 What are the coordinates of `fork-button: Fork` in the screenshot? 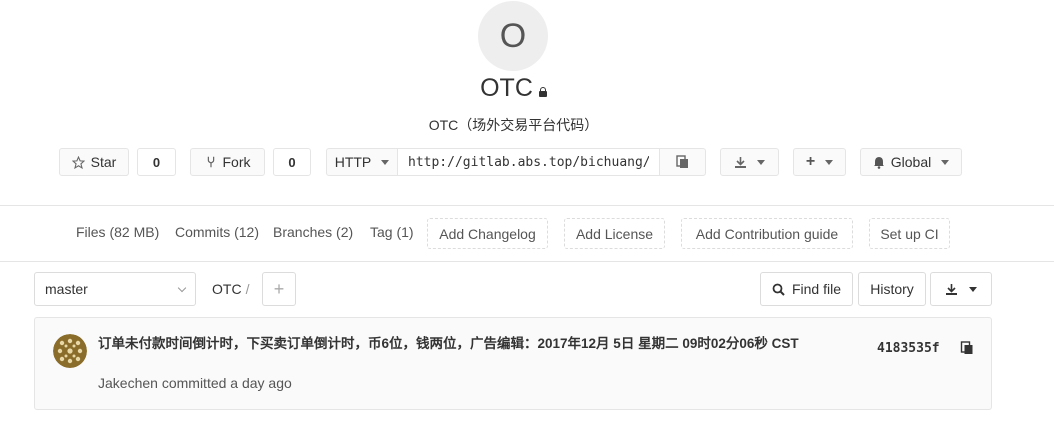 It's located at (227, 162).